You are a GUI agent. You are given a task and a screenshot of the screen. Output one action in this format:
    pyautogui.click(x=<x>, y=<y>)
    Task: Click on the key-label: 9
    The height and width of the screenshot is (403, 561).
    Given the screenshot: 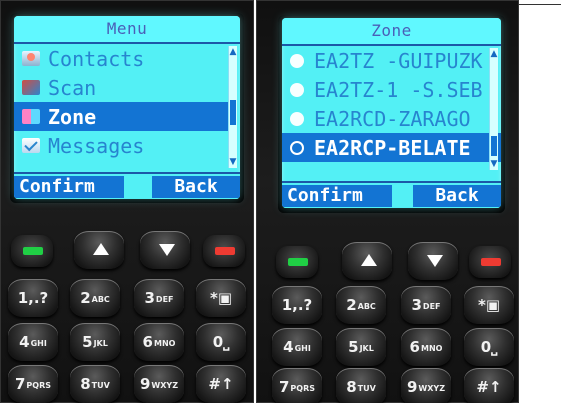 What is the action you would take?
    pyautogui.click(x=145, y=384)
    